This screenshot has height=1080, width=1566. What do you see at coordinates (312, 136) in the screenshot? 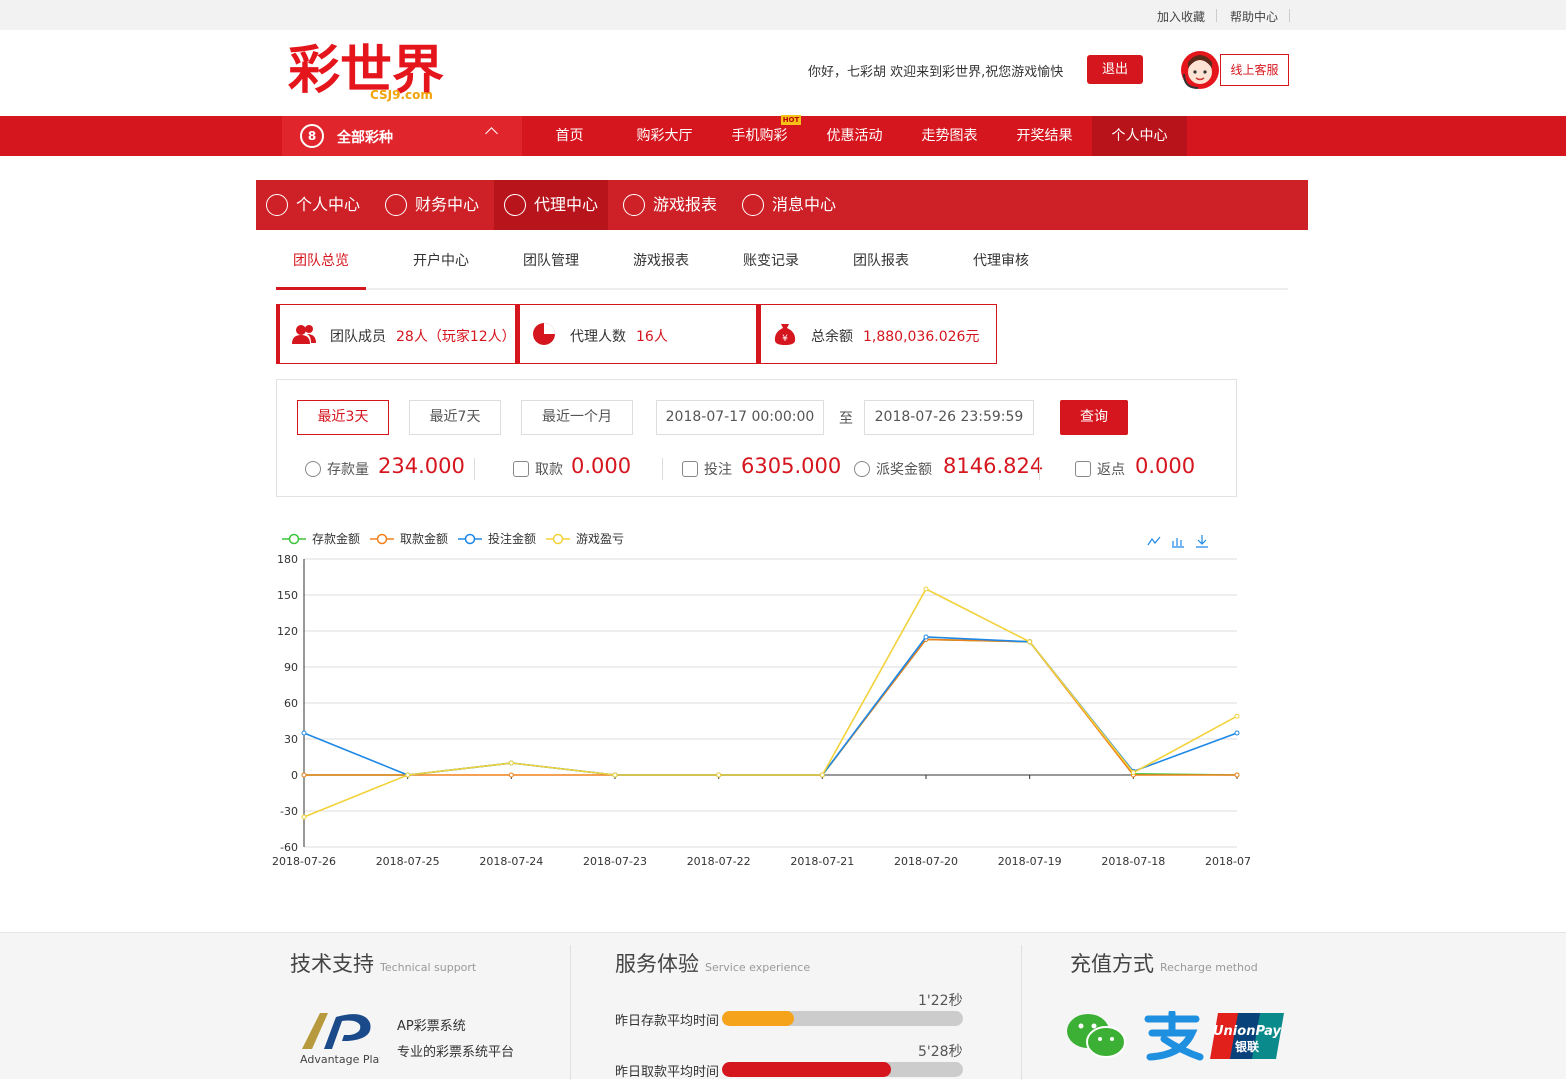
I see `lottery-ball-icon: 8` at bounding box center [312, 136].